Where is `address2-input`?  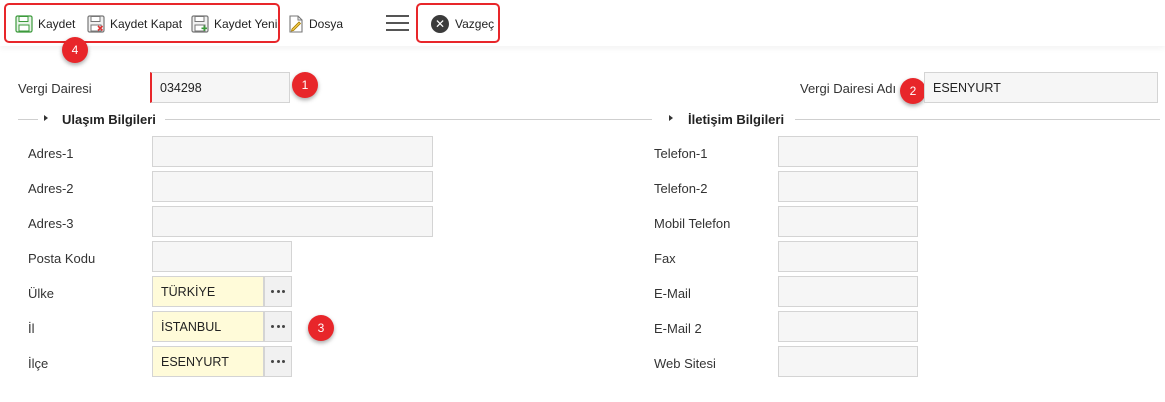
address2-input is located at coordinates (292, 186).